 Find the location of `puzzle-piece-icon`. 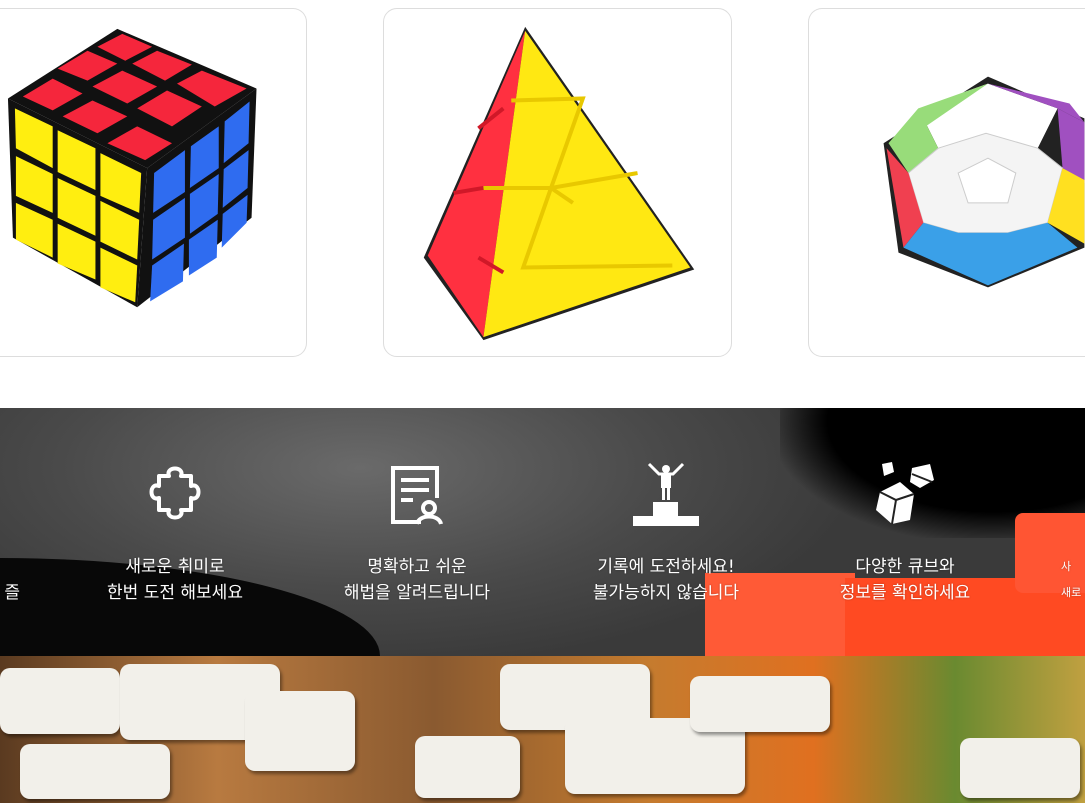

puzzle-piece-icon is located at coordinates (175, 493).